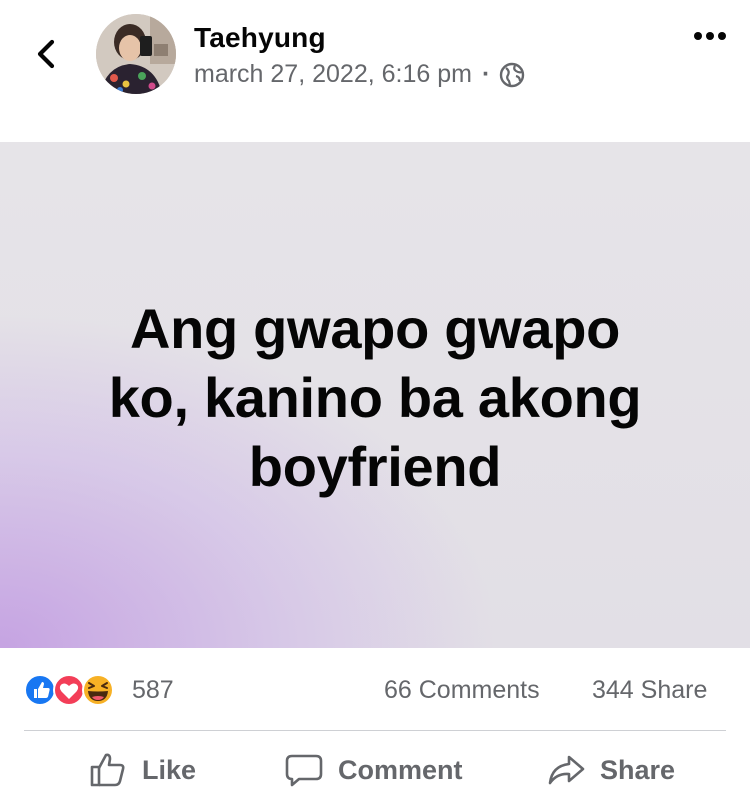  Describe the element at coordinates (462, 690) in the screenshot. I see `comments-count: 66 Comments` at that location.